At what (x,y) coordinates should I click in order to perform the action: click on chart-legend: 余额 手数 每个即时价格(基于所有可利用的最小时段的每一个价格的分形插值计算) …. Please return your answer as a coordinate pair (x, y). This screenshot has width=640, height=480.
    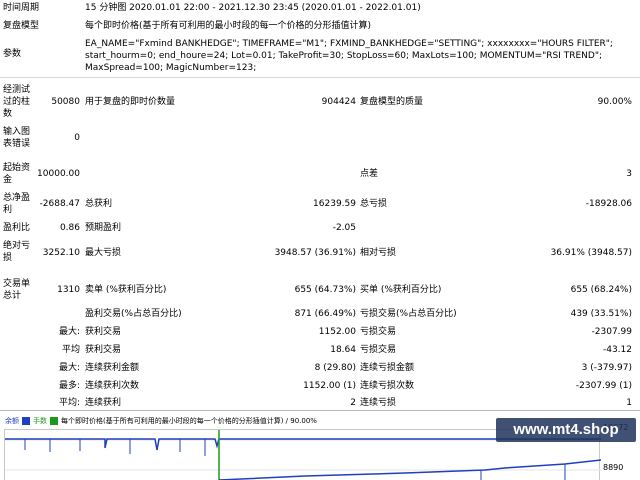
    Looking at the image, I should click on (161, 420).